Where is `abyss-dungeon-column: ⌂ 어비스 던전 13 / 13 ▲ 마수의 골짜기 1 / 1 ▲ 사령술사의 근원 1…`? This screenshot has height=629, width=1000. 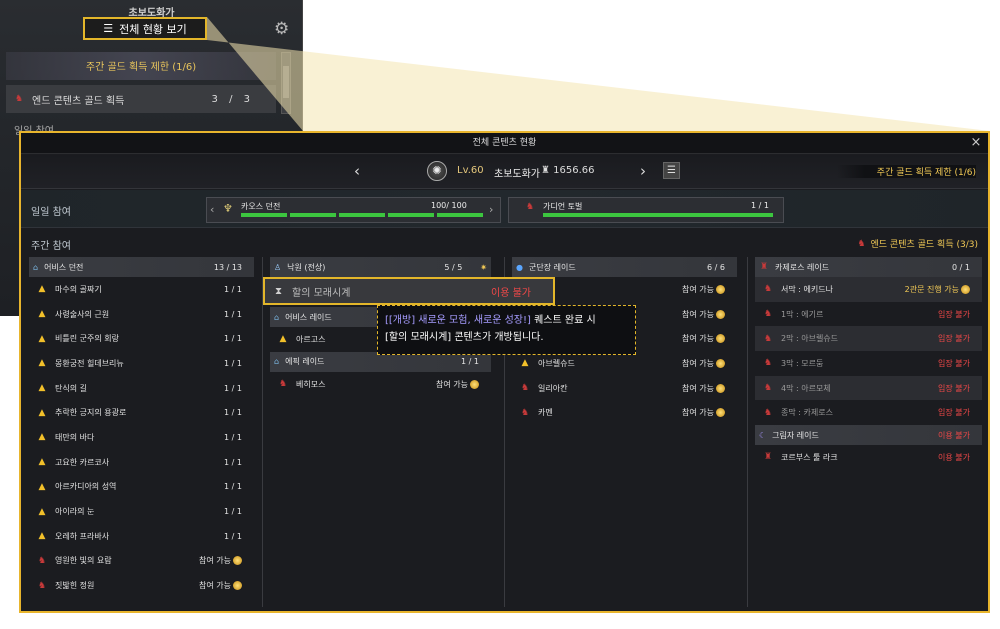 abyss-dungeon-column: ⌂ 어비스 던전 13 / 13 ▲ 마수의 골짜기 1 / 1 ▲ 사령술사의 근원 1… is located at coordinates (141, 427).